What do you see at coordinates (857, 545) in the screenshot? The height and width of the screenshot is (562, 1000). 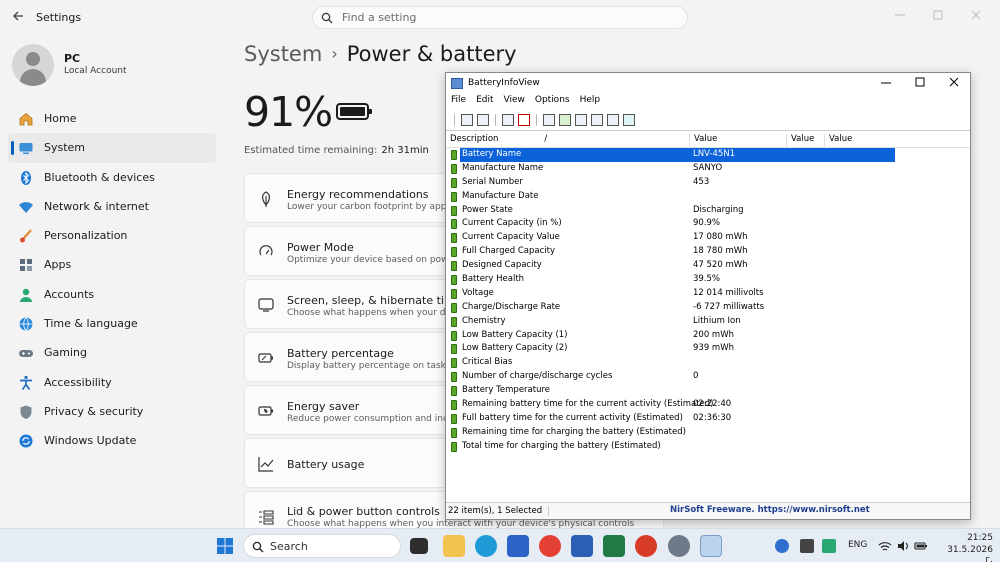 I see `language-indicator: ENG` at bounding box center [857, 545].